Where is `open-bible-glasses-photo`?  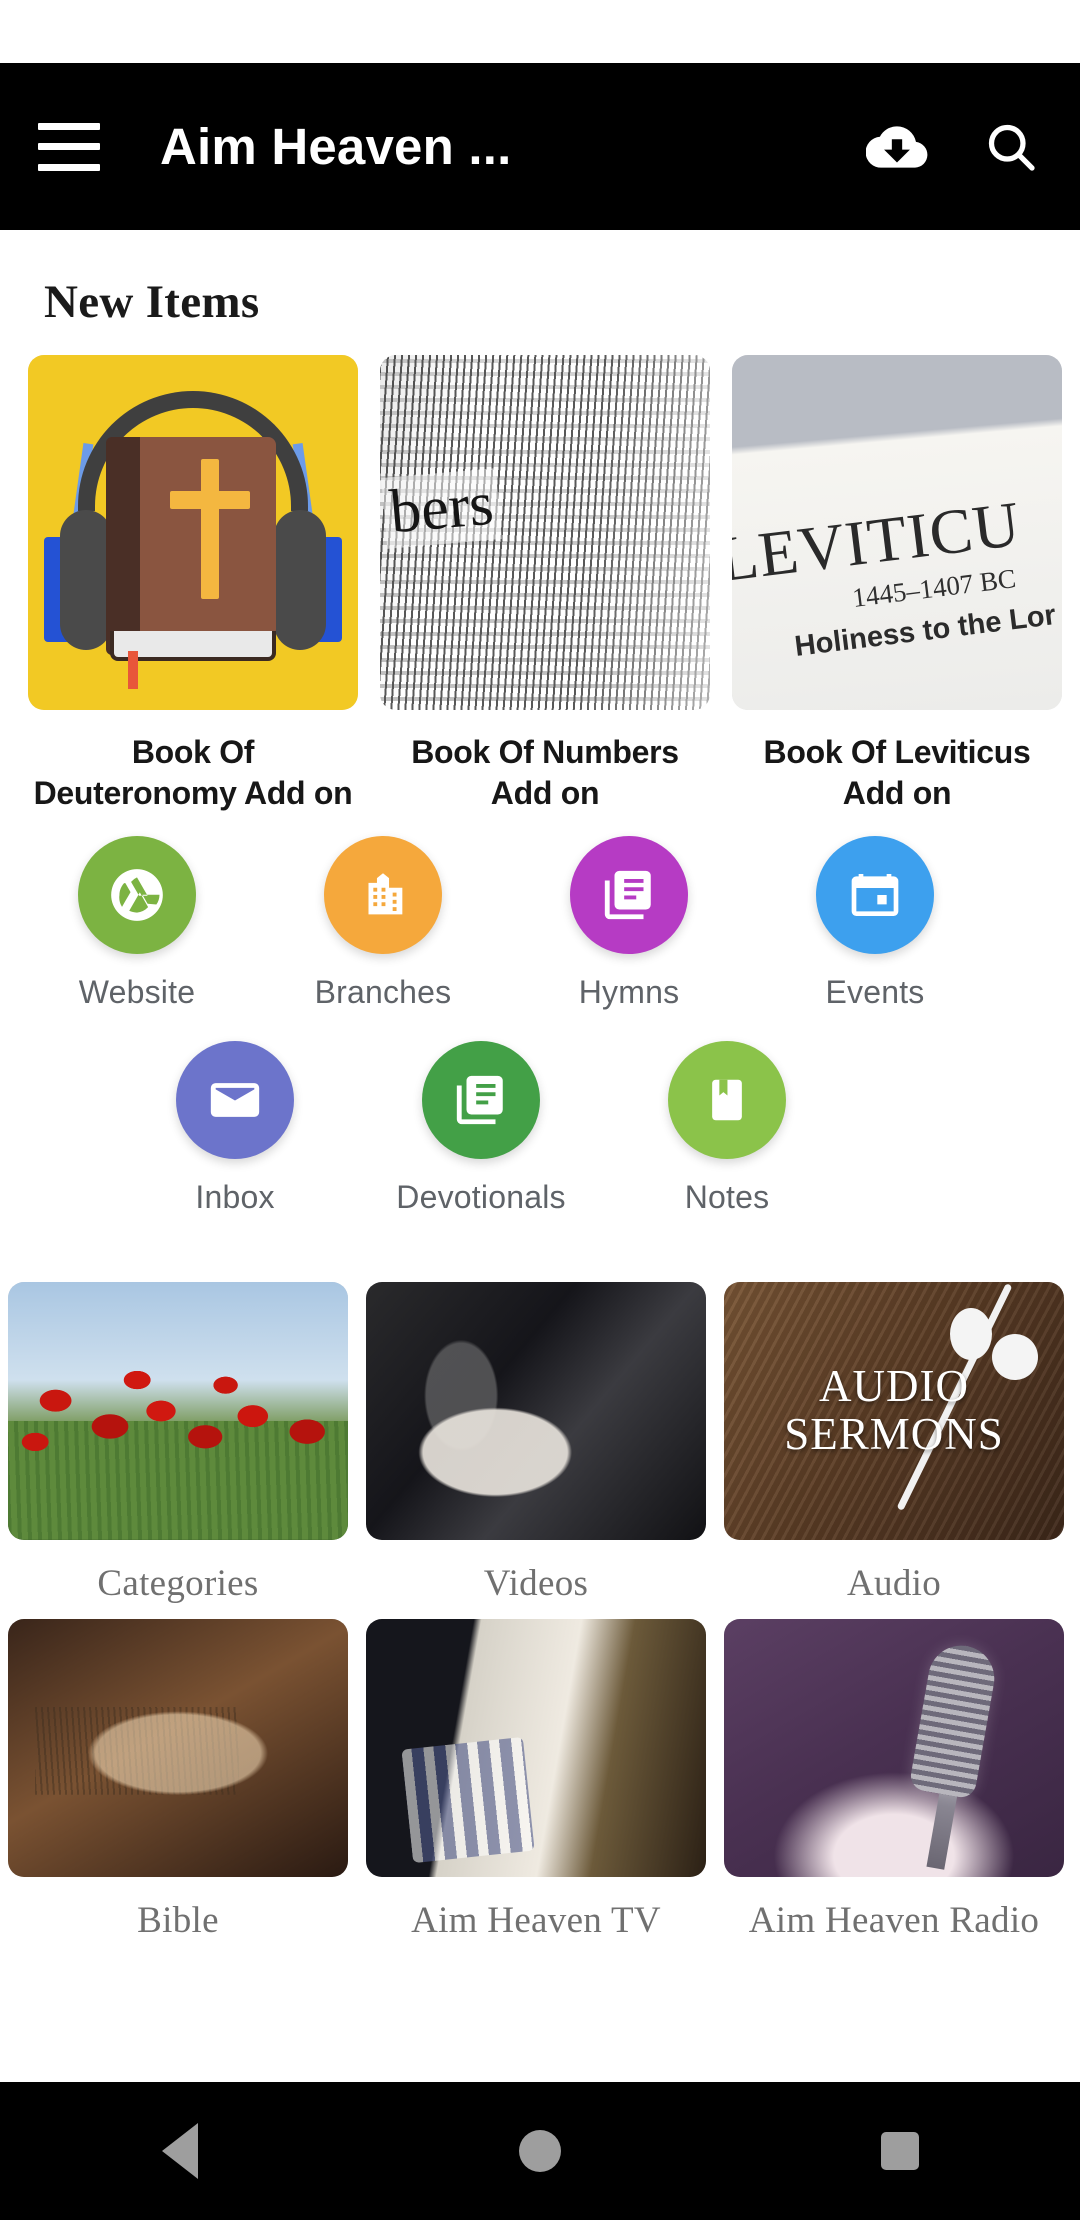
open-bible-glasses-photo is located at coordinates (178, 1747).